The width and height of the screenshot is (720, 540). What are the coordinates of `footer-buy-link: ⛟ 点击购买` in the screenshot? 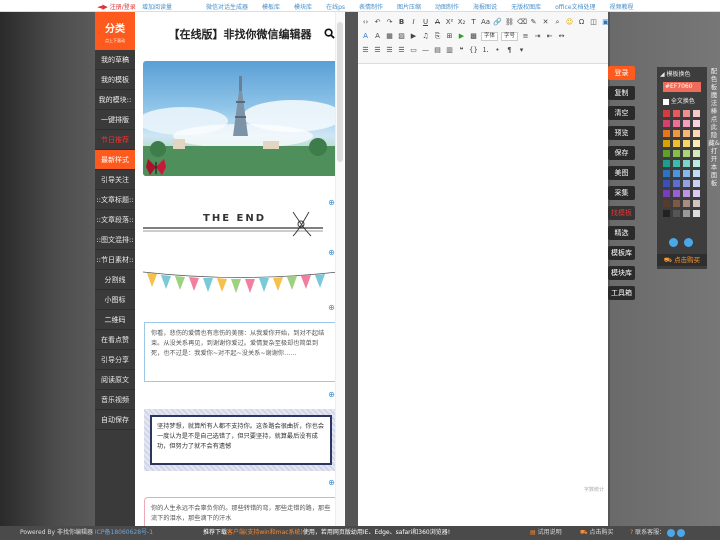 It's located at (597, 533).